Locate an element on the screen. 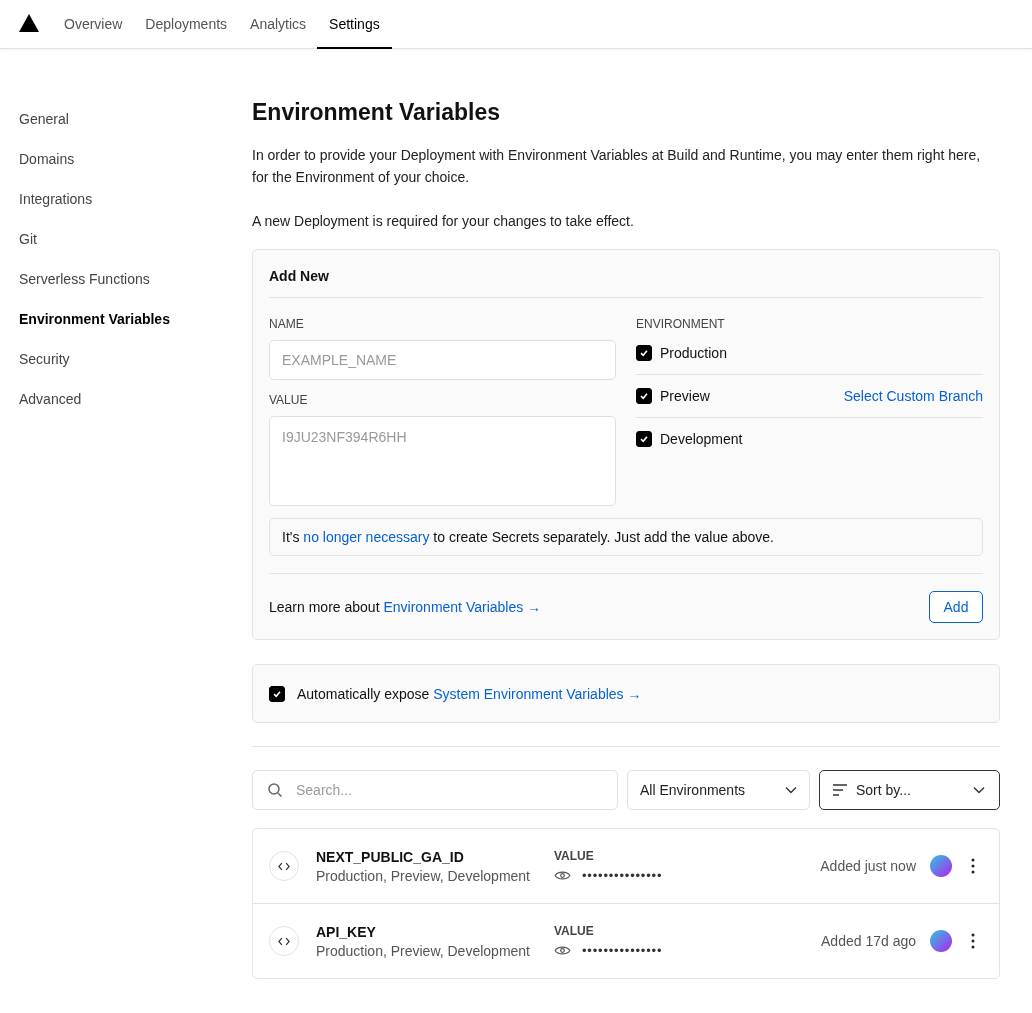 The image size is (1032, 1013). sidebar-item: Domains is located at coordinates (135, 168).